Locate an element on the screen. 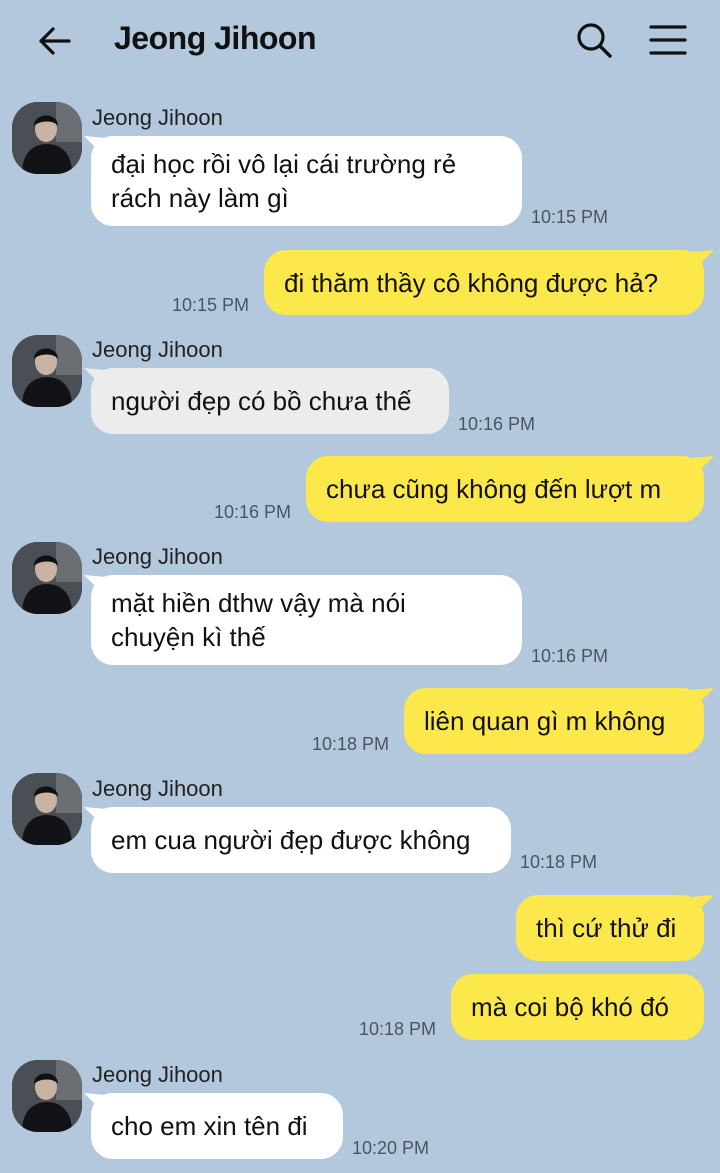 Image resolution: width=720 pixels, height=1173 pixels. message-text: liên quan gì m không is located at coordinates (545, 721).